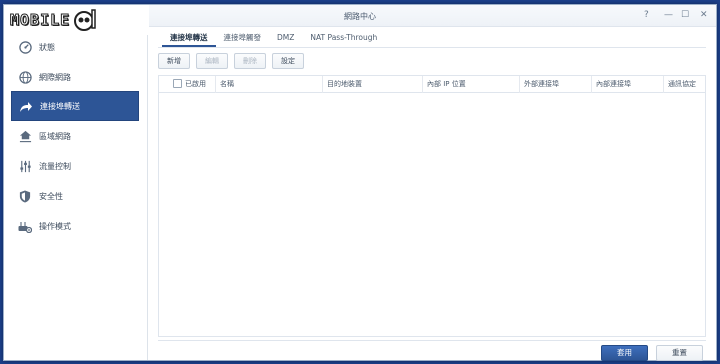 This screenshot has width=720, height=364. I want to click on tab-nat-pass-through: NAT Pass-Through, so click(343, 39).